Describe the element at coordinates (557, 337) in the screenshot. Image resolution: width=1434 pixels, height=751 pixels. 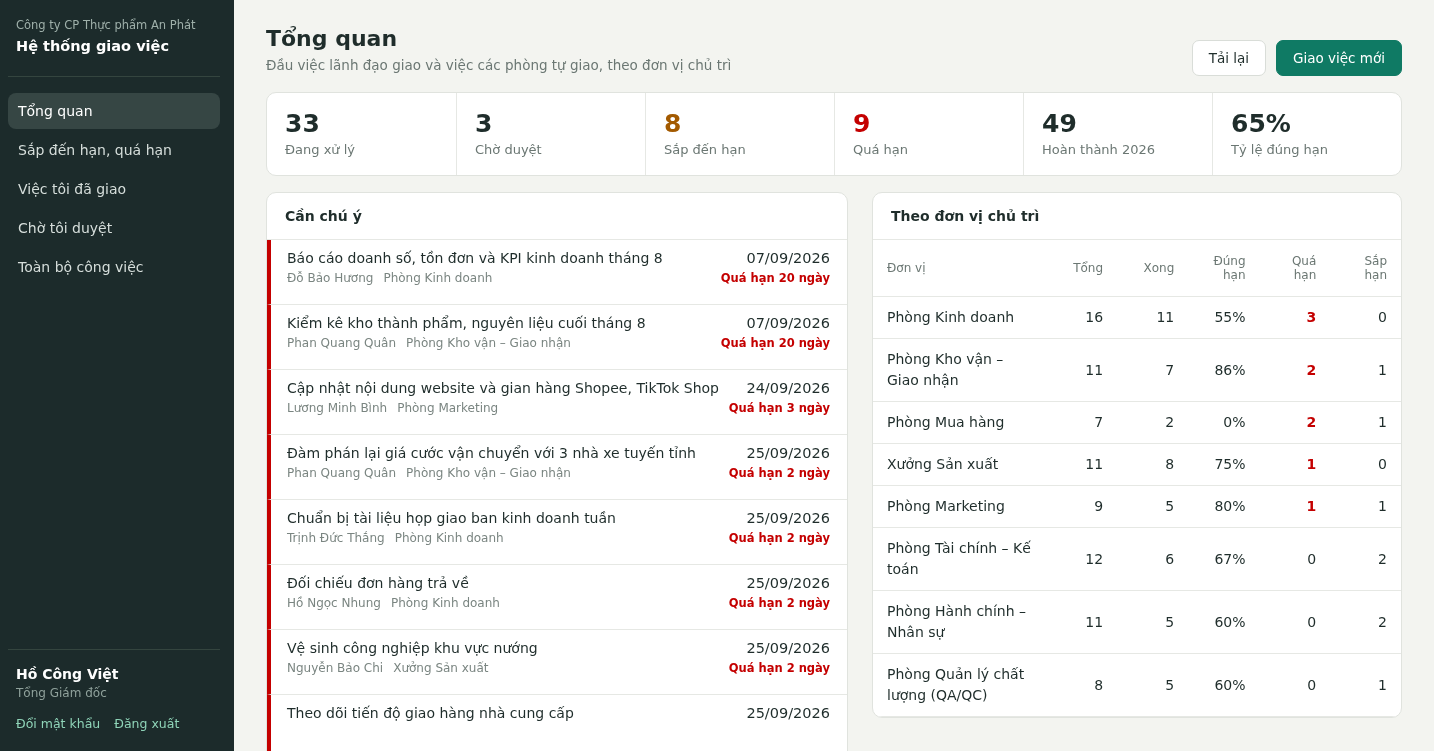
I see `task-row: Kiểm kê kho thành phẩm, nguyên liệu cuối tháng 8 Phan Quang Quân Phòng Kho vận – Giao nhận 07/09/2026 Quá hạn 20 ngày` at that location.